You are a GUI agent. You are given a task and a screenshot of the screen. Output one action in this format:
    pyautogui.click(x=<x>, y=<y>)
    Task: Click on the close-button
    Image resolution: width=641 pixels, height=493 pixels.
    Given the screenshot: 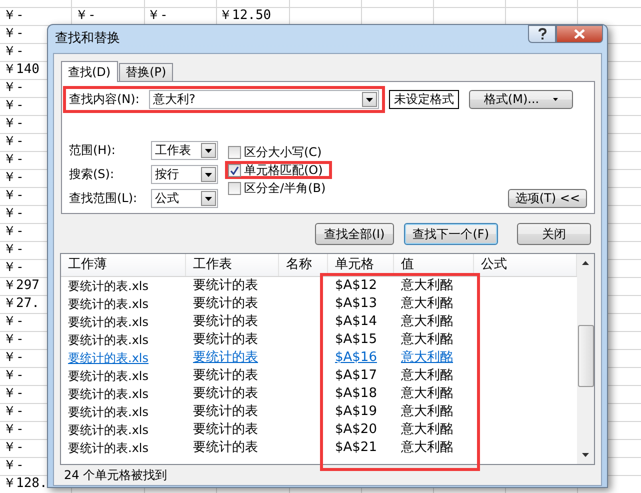 What is the action you would take?
    pyautogui.click(x=579, y=34)
    